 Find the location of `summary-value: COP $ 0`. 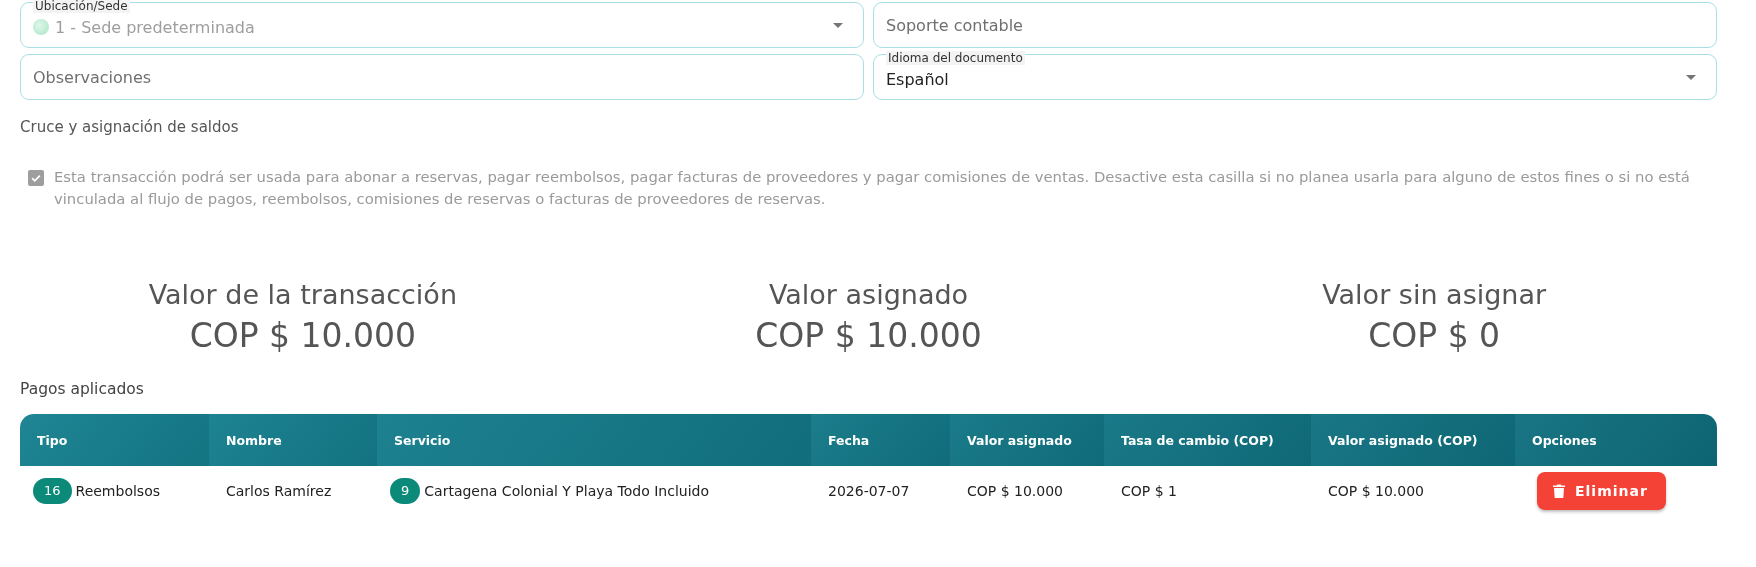

summary-value: COP $ 0 is located at coordinates (1434, 336).